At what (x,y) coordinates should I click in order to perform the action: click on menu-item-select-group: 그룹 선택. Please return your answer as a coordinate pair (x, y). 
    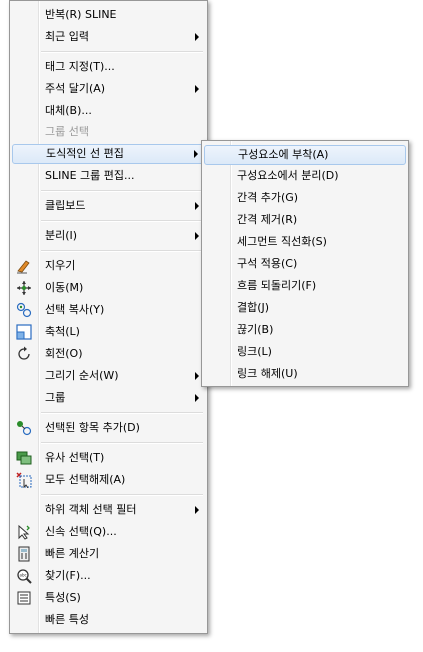
    Looking at the image, I should click on (108, 132).